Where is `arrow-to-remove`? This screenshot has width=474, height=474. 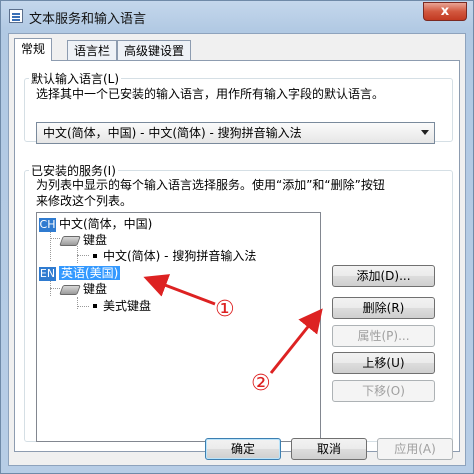 arrow-to-remove is located at coordinates (296, 341).